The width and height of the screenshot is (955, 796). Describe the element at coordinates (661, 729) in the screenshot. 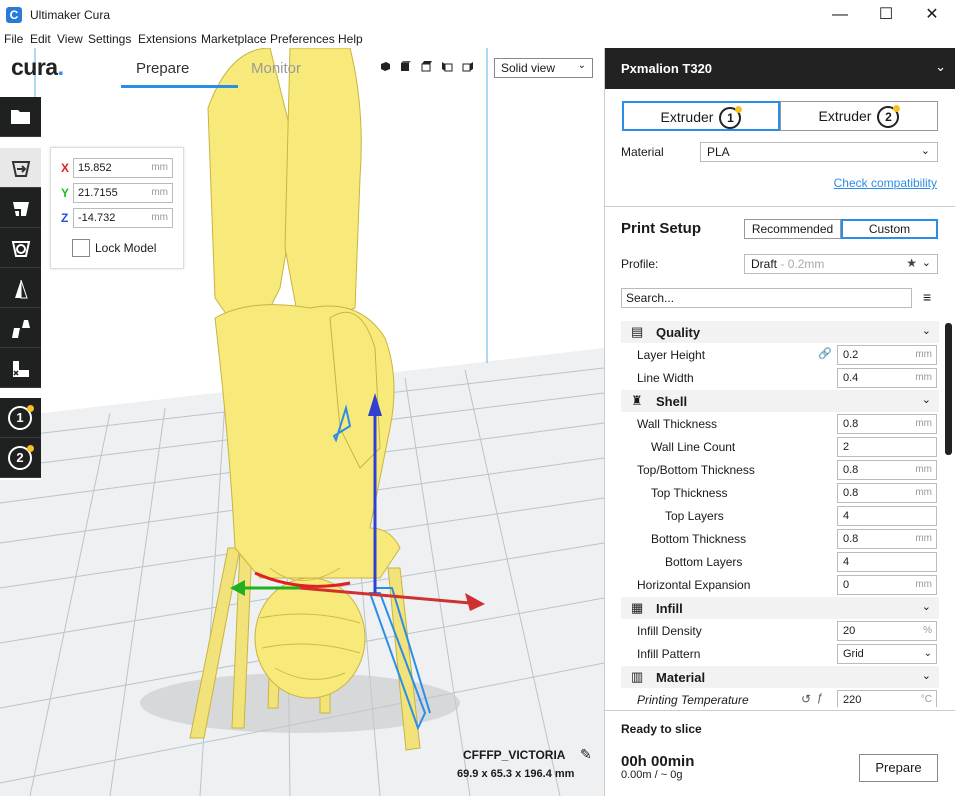

I see `slice-status: Ready to slice` at that location.